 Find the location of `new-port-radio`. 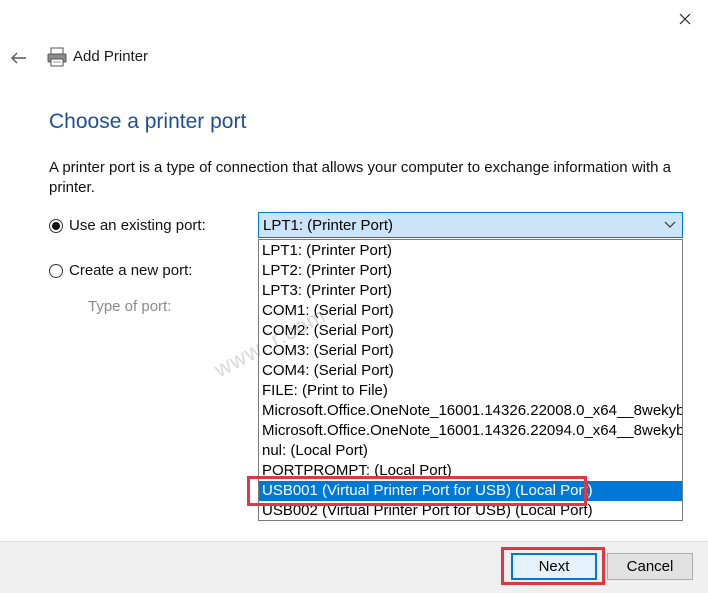

new-port-radio is located at coordinates (56, 271).